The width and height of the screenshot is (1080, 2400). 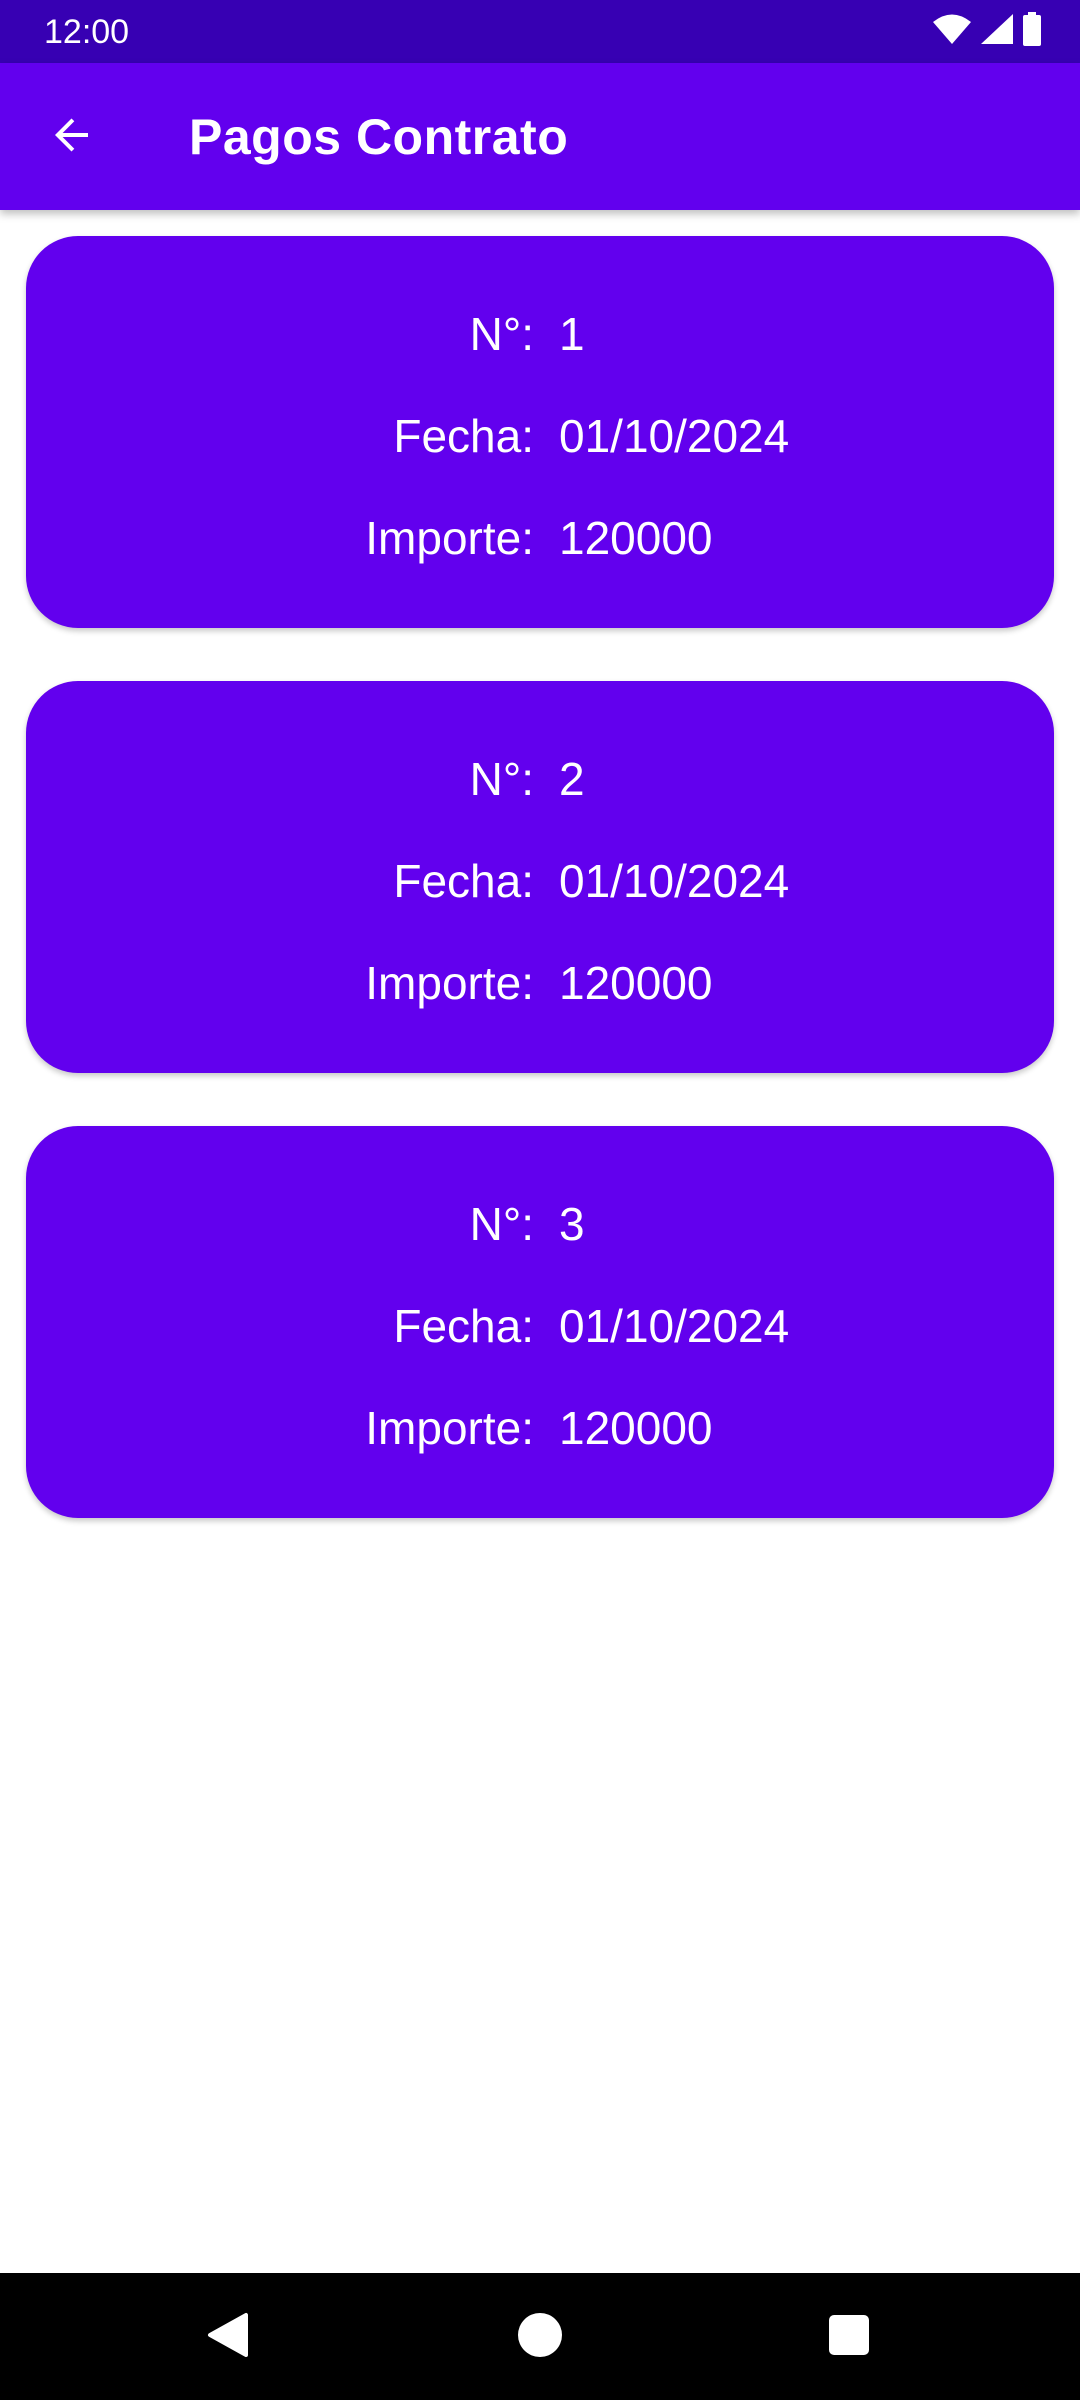 What do you see at coordinates (540, 1224) in the screenshot?
I see `payment-number-row: N°: 3` at bounding box center [540, 1224].